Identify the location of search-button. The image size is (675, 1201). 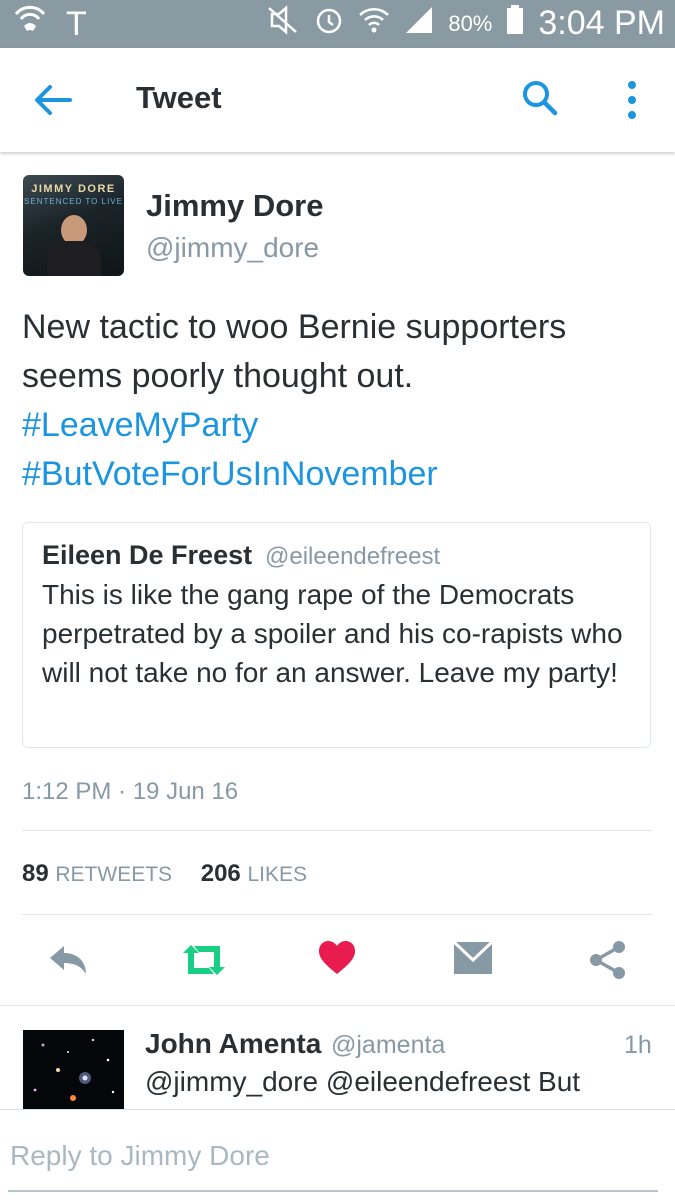
(540, 98).